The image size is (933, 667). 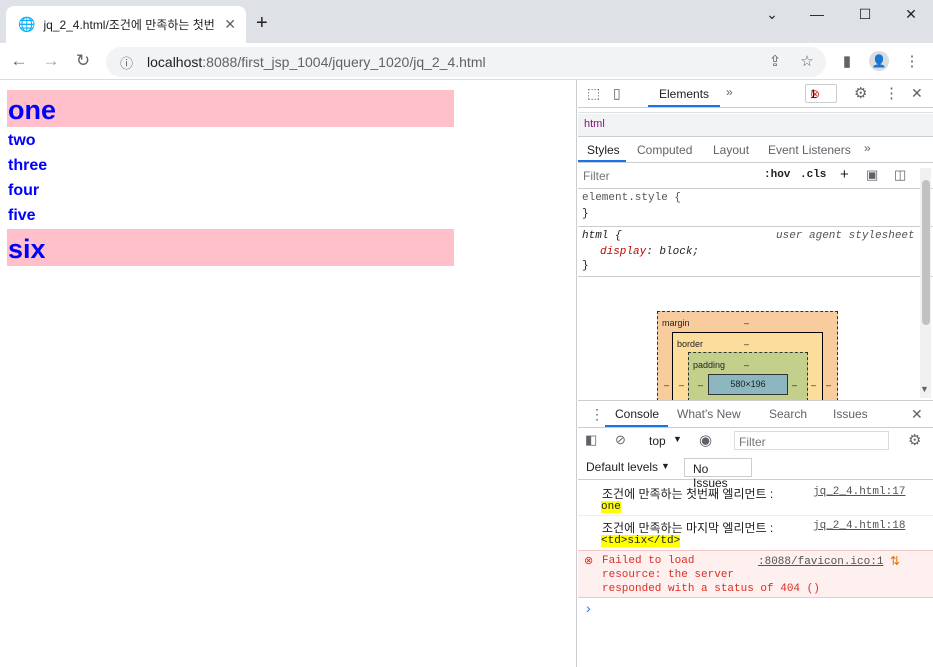 What do you see at coordinates (588, 608) in the screenshot?
I see `console-prompt: ›` at bounding box center [588, 608].